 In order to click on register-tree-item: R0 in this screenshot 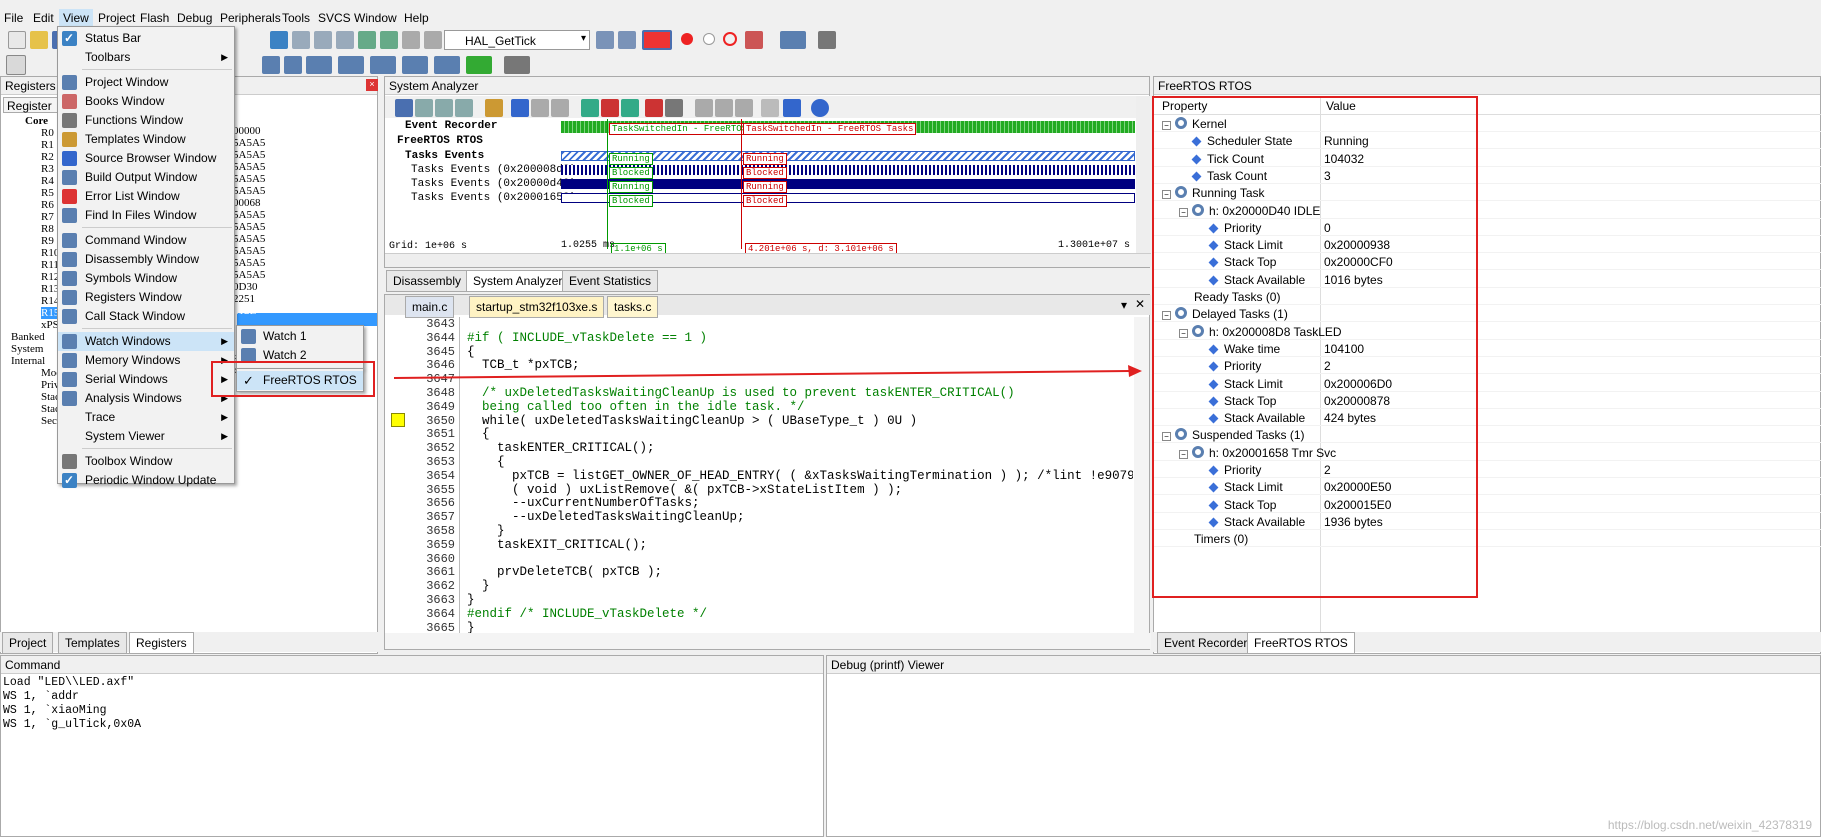, I will do `click(47, 133)`.